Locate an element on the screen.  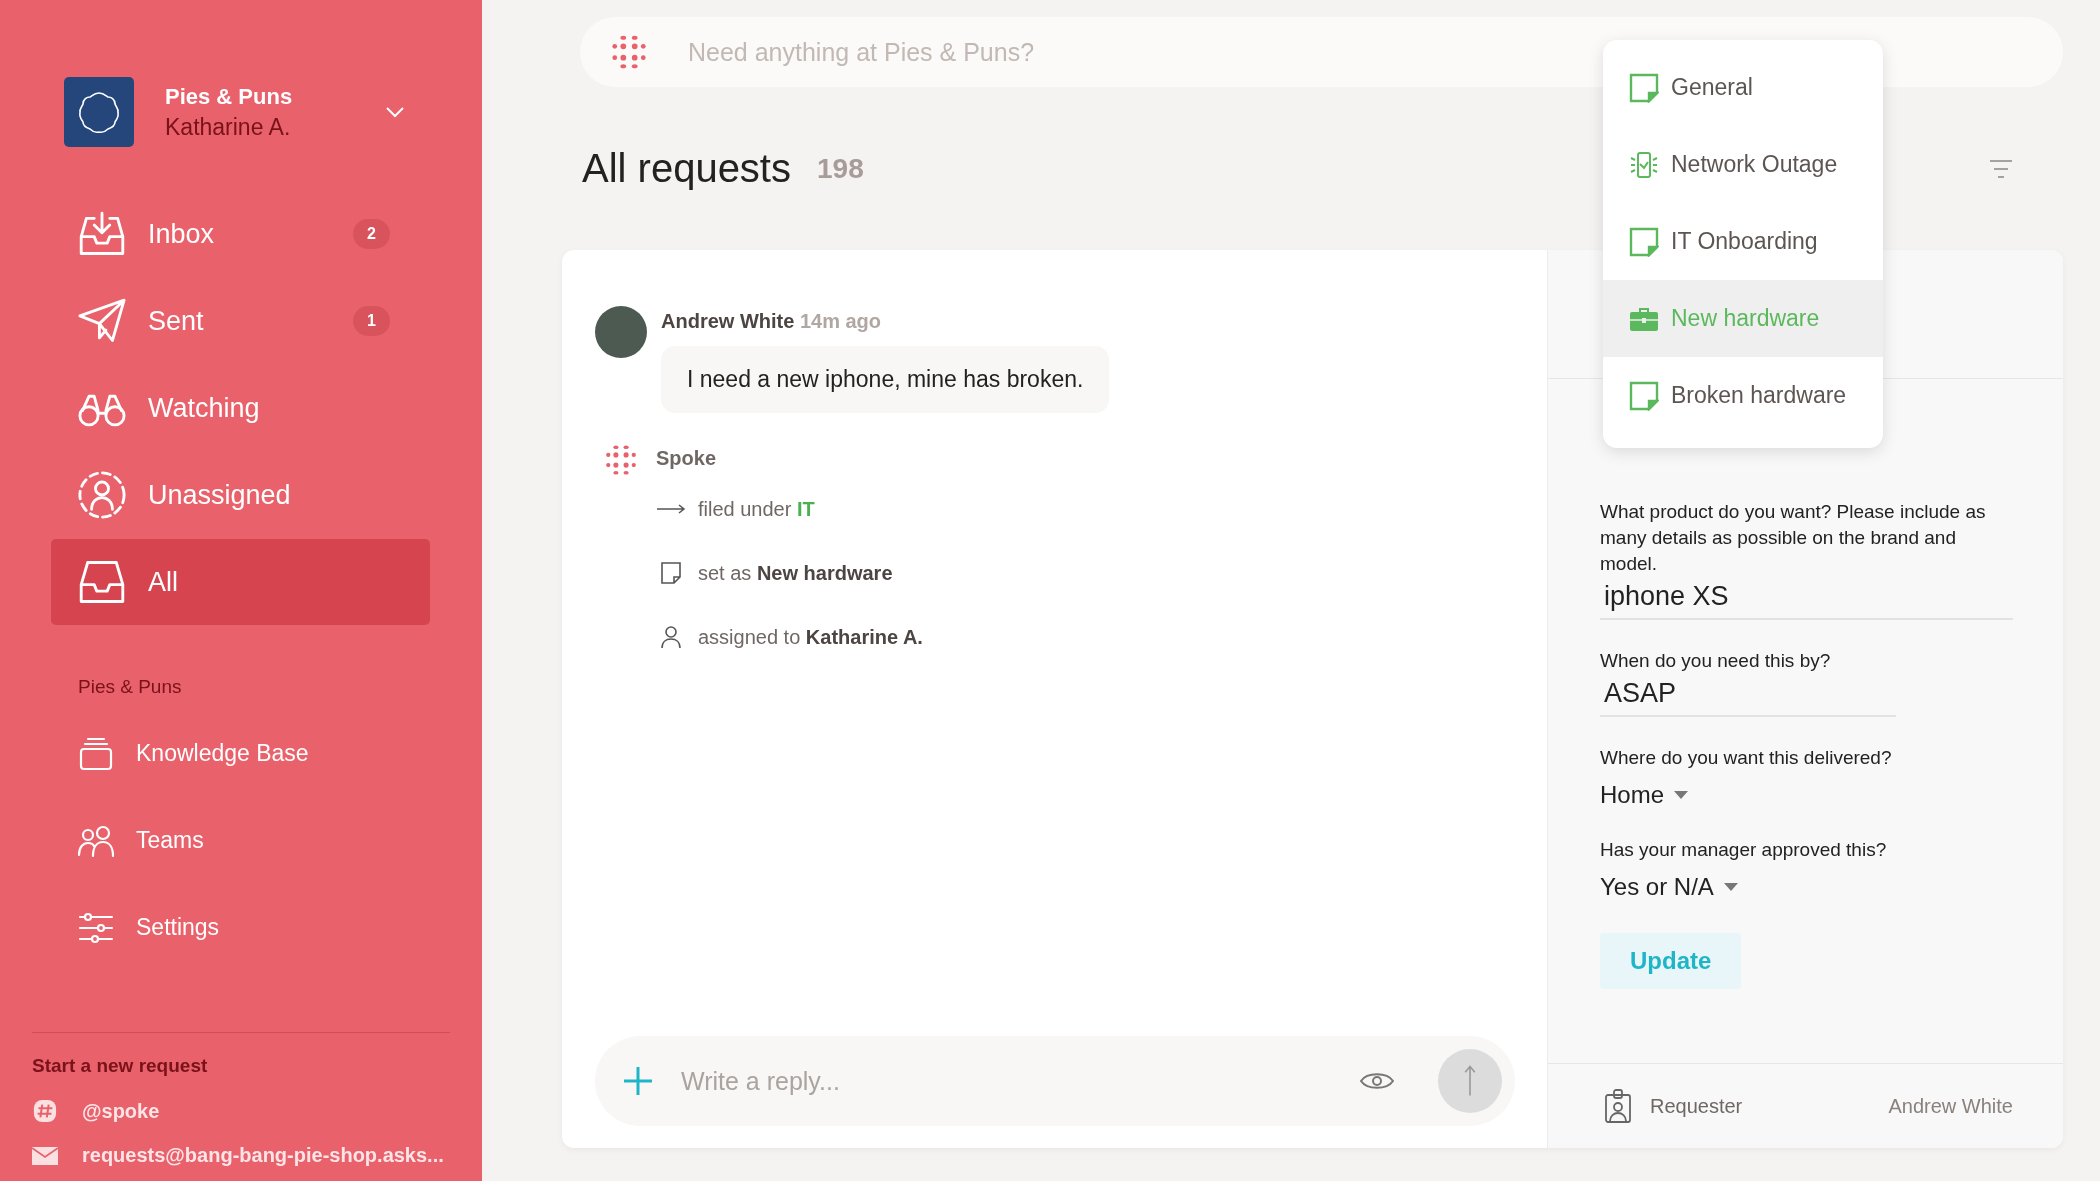
menu-item: Network Outage is located at coordinates (1743, 164).